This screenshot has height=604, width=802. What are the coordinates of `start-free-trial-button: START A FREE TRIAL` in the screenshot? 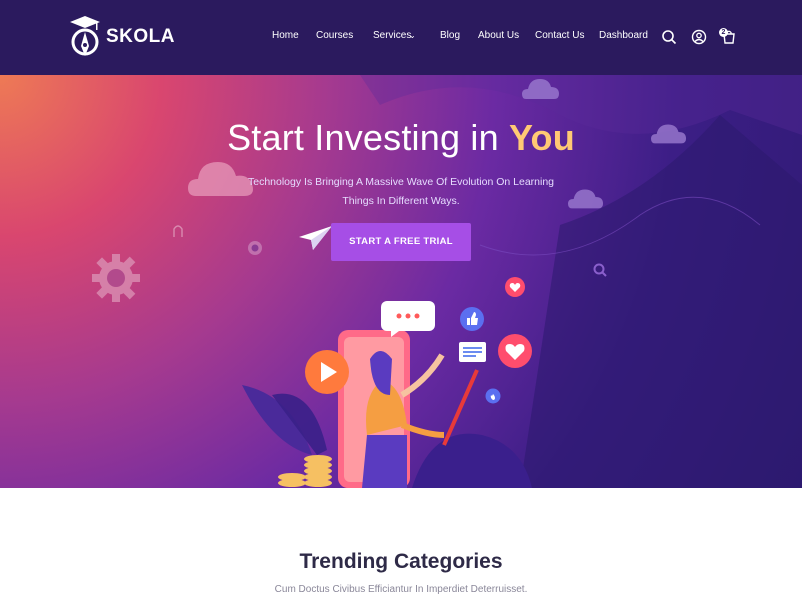 It's located at (401, 242).